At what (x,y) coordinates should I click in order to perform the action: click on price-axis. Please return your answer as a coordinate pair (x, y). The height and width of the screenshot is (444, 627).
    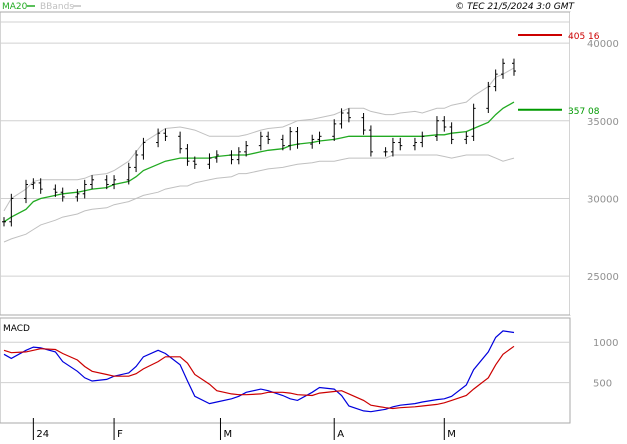
    Looking at the image, I should click on (598, 163).